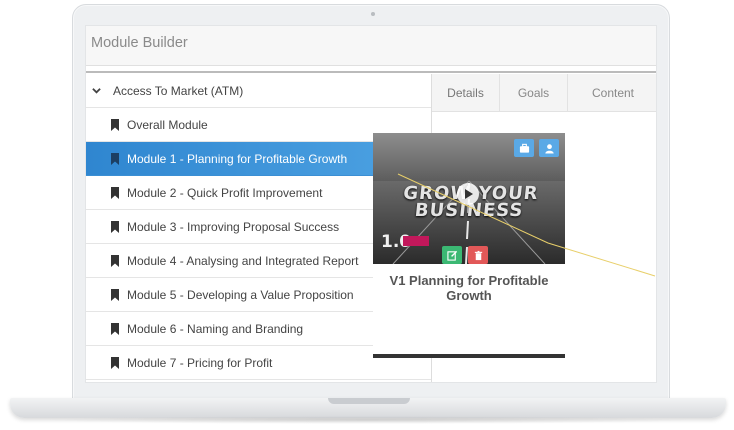 The width and height of the screenshot is (734, 430). I want to click on tree-root-access-to-market: Access To Market (ATM), so click(258, 91).